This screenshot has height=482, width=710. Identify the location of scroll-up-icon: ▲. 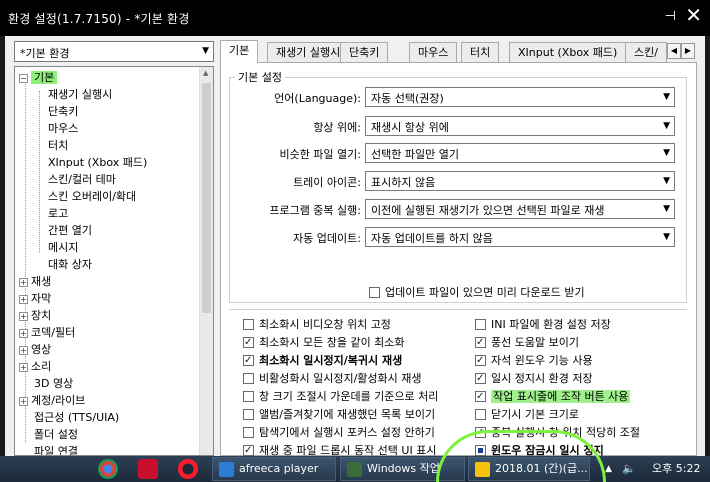
(205, 73).